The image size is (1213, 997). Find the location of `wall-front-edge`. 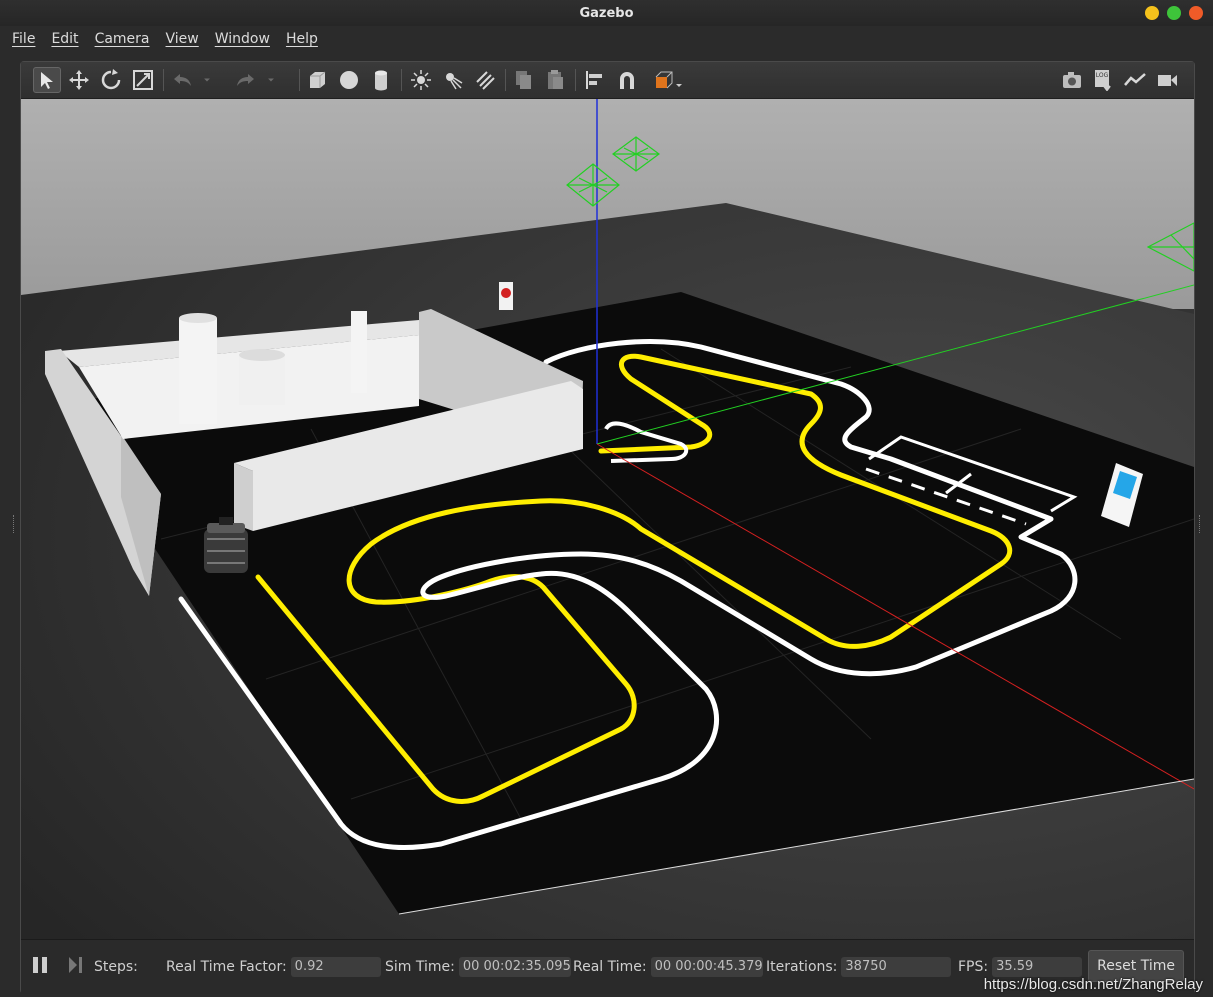

wall-front-edge is located at coordinates (243, 497).